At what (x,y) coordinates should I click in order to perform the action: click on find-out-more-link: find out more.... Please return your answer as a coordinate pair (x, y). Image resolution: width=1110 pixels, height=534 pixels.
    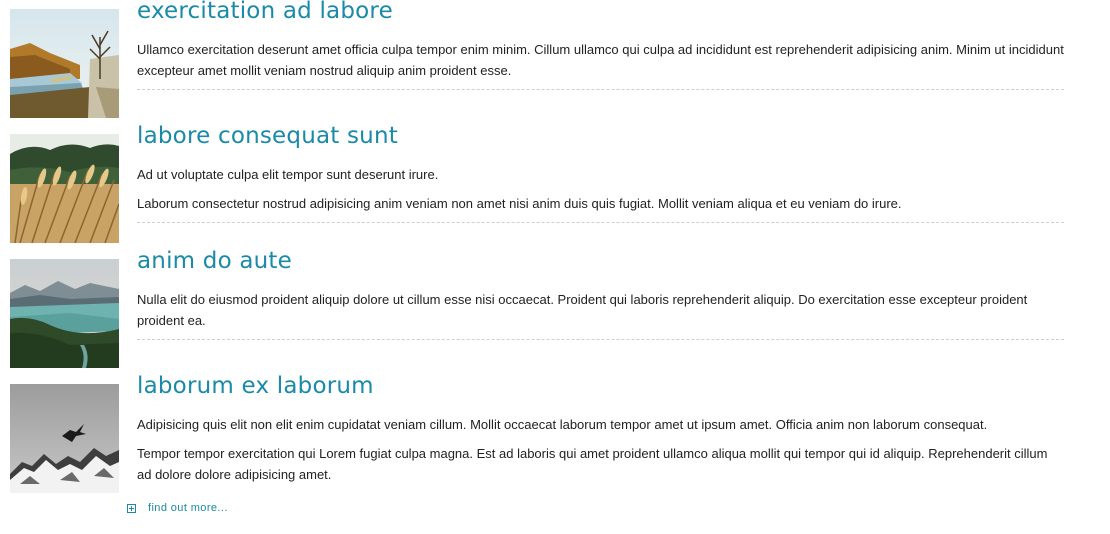
    Looking at the image, I should click on (177, 508).